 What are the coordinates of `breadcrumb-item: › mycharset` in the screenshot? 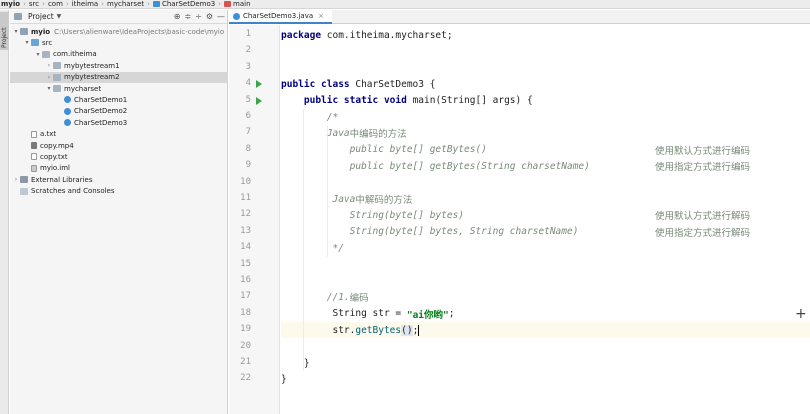 It's located at (121, 4).